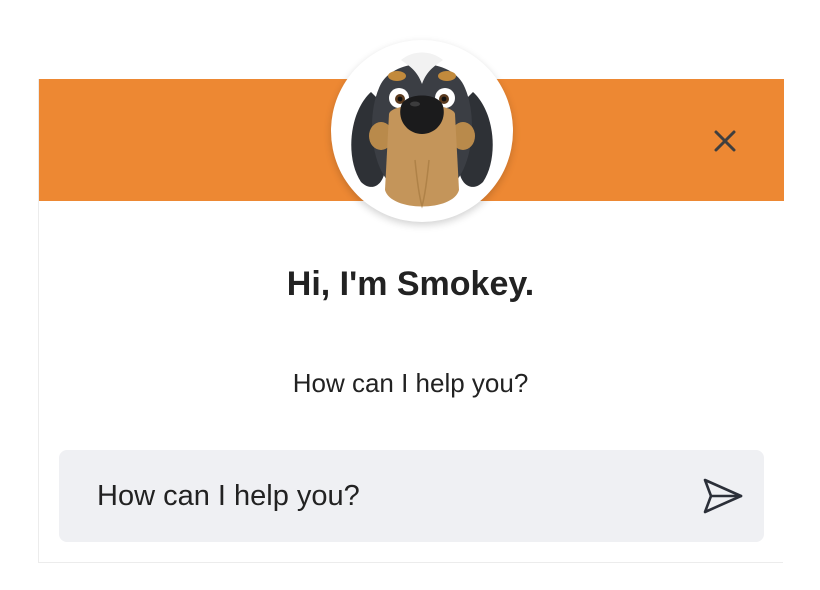  Describe the element at coordinates (410, 284) in the screenshot. I see `greeting-title: Hi, I'm Smokey.` at that location.